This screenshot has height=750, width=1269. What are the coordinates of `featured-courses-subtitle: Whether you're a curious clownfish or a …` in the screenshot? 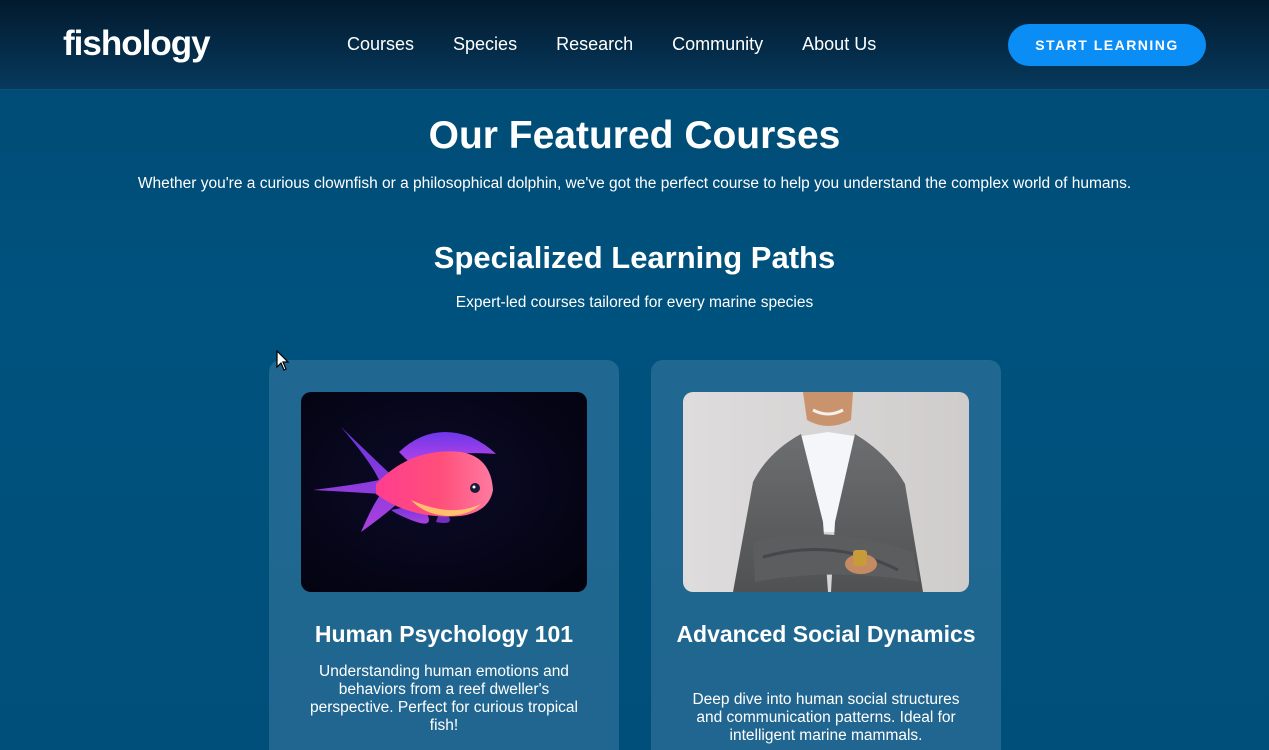 It's located at (634, 183).